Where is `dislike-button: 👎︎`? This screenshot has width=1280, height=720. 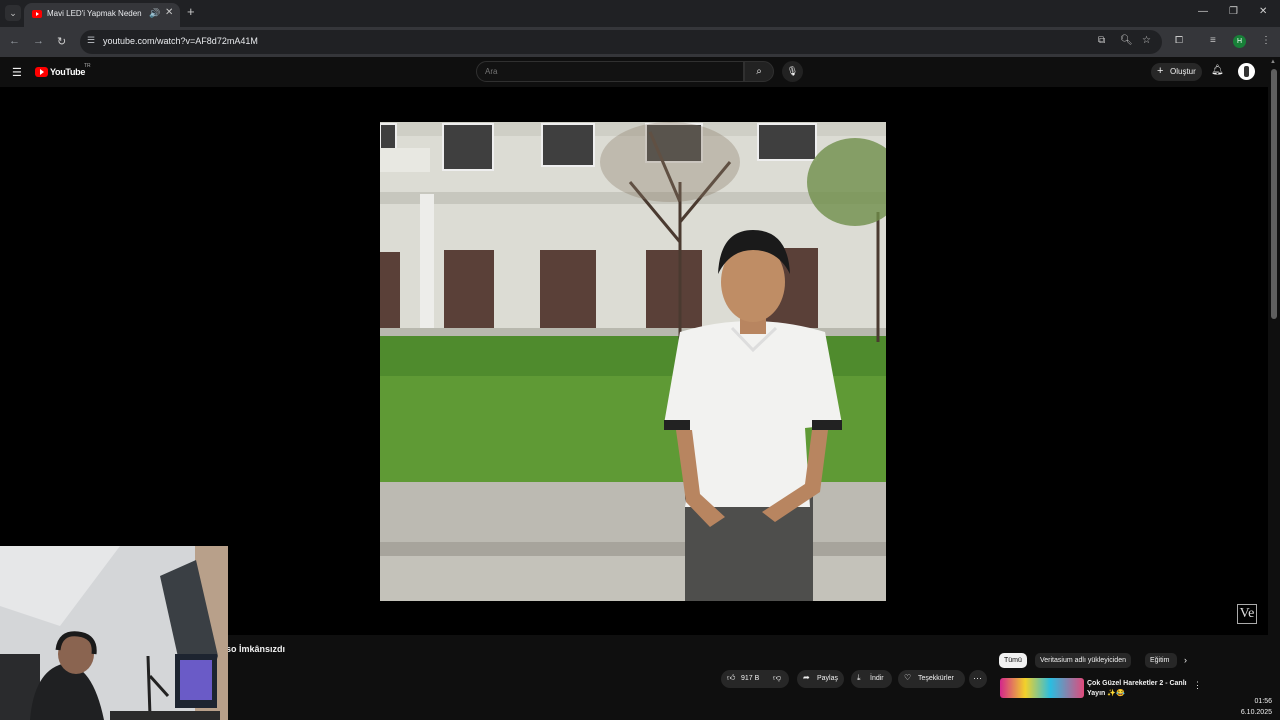 dislike-button: 👎︎ is located at coordinates (777, 678).